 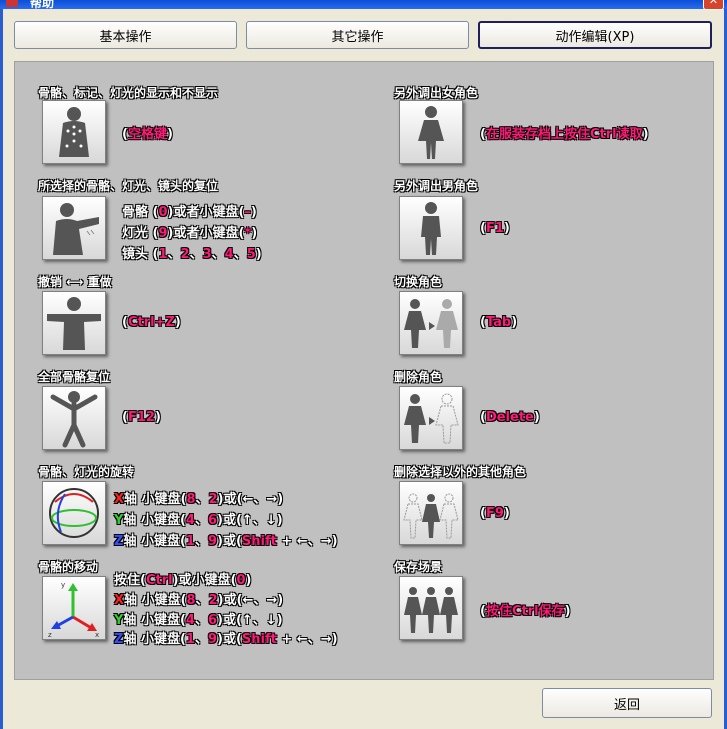 What do you see at coordinates (418, 377) in the screenshot?
I see `section-title-delete-character: 删除角色` at bounding box center [418, 377].